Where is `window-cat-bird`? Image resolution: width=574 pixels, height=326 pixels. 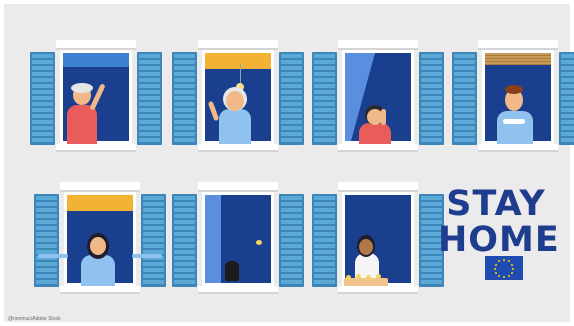
window-cat-bird is located at coordinates (238, 241).